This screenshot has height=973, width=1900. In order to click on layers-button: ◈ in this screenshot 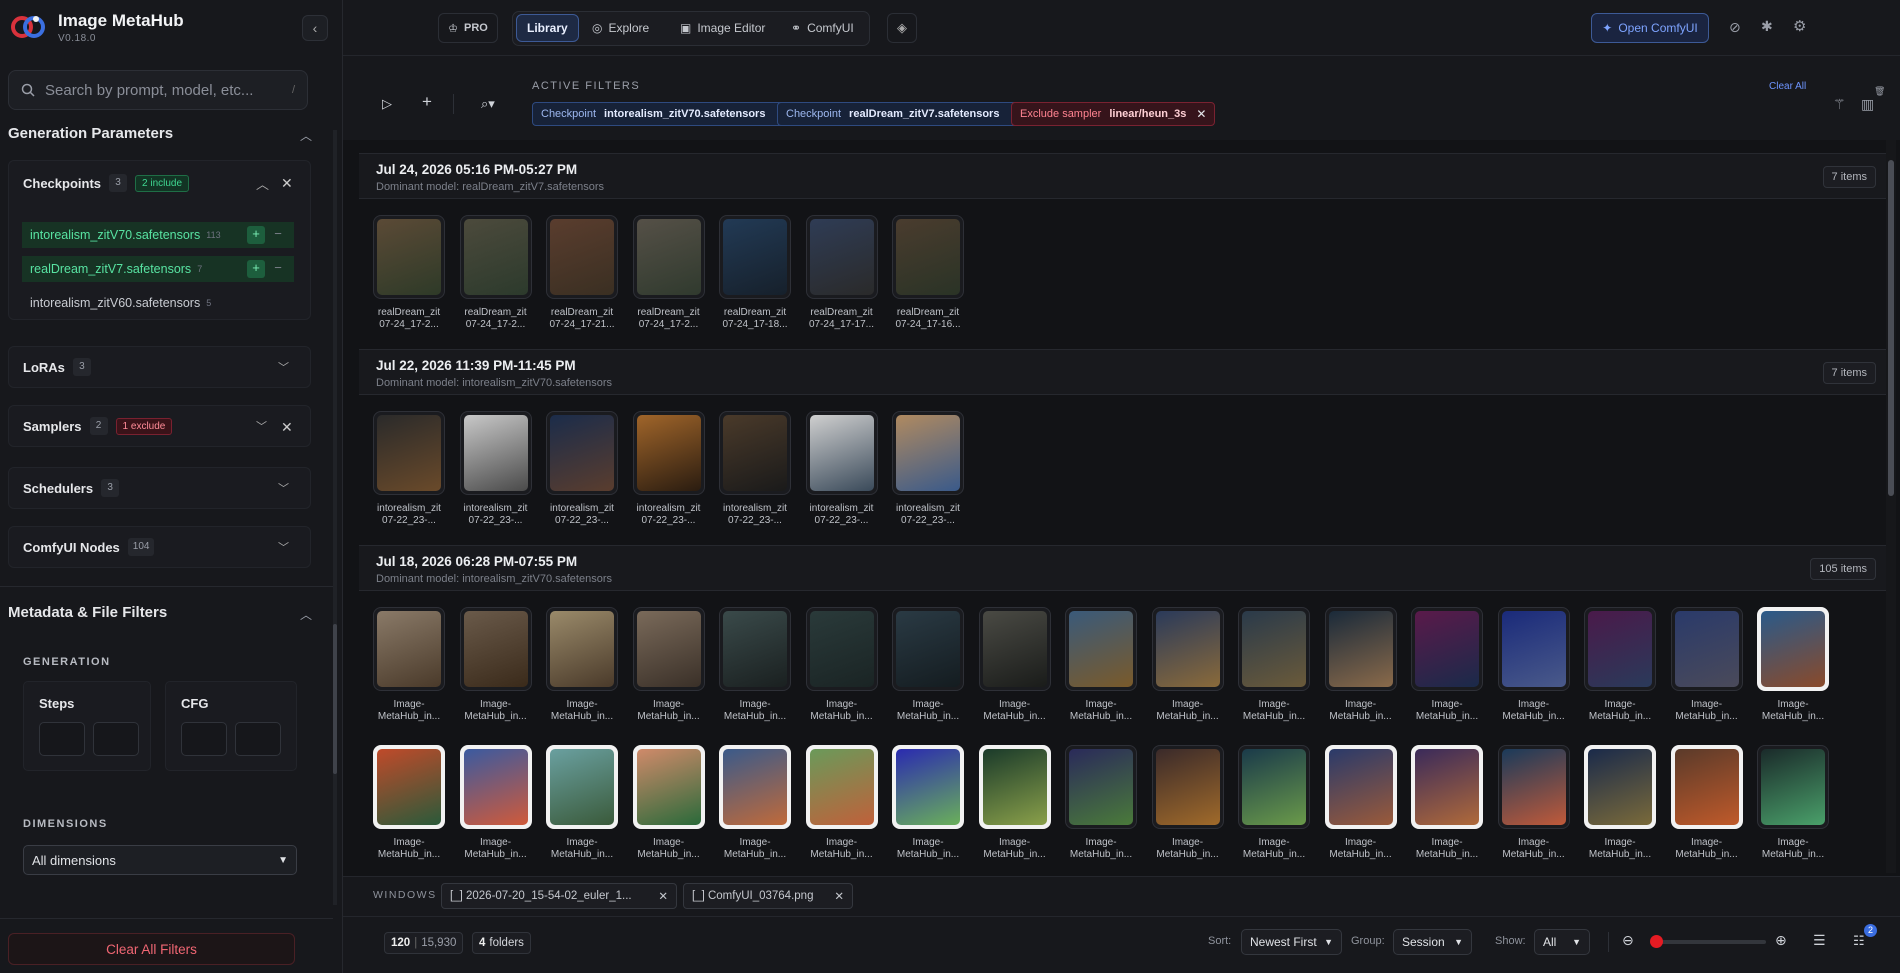, I will do `click(902, 28)`.